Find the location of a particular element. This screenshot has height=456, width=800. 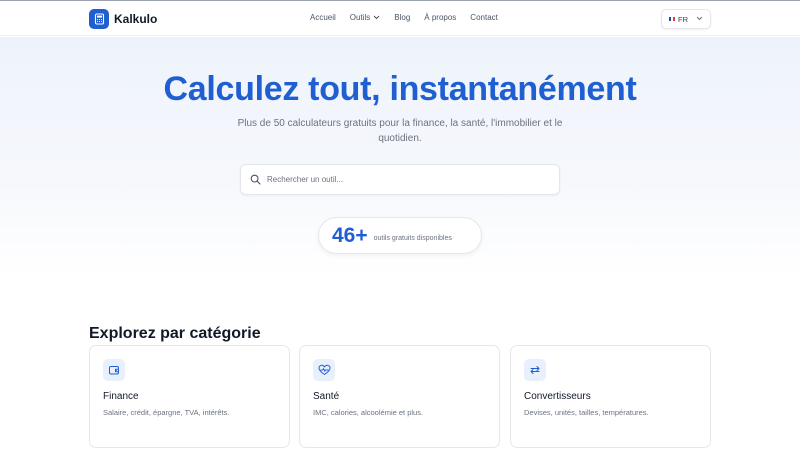

card-description: Devises, unités, tailles, températures. is located at coordinates (586, 412).